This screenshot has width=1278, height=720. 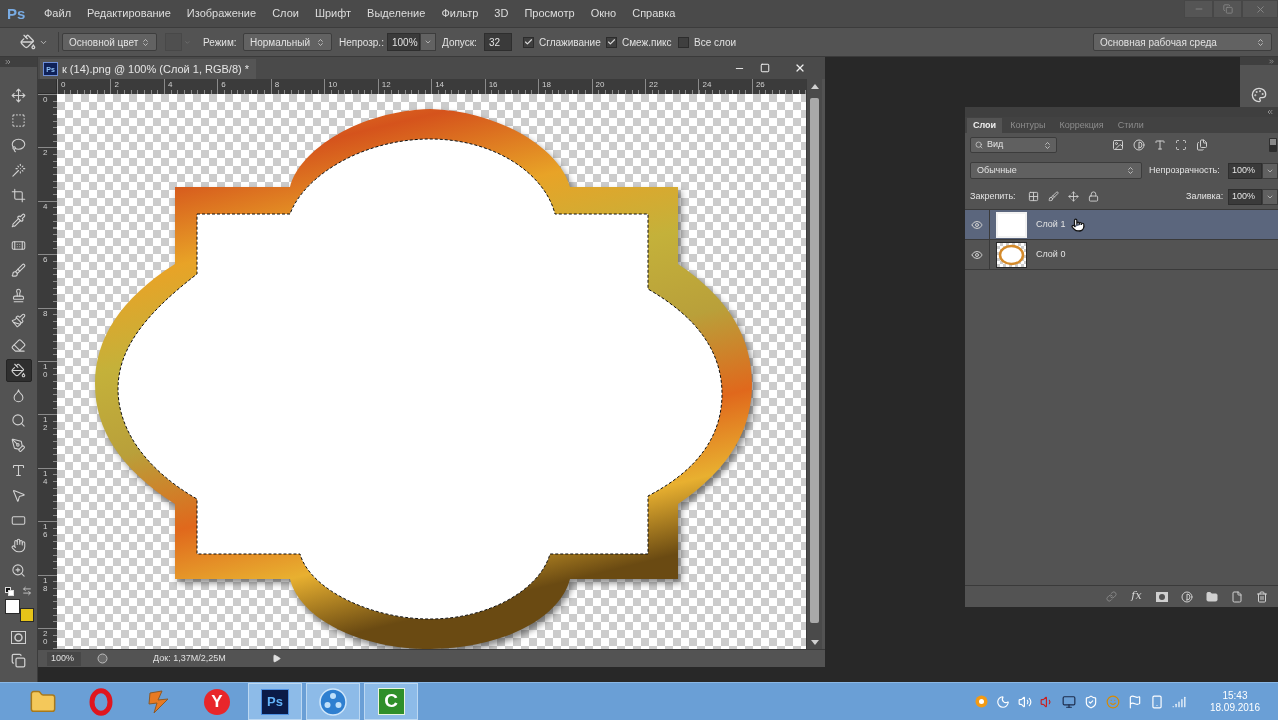 I want to click on move-arrows-icon, so click(x=1073, y=196).